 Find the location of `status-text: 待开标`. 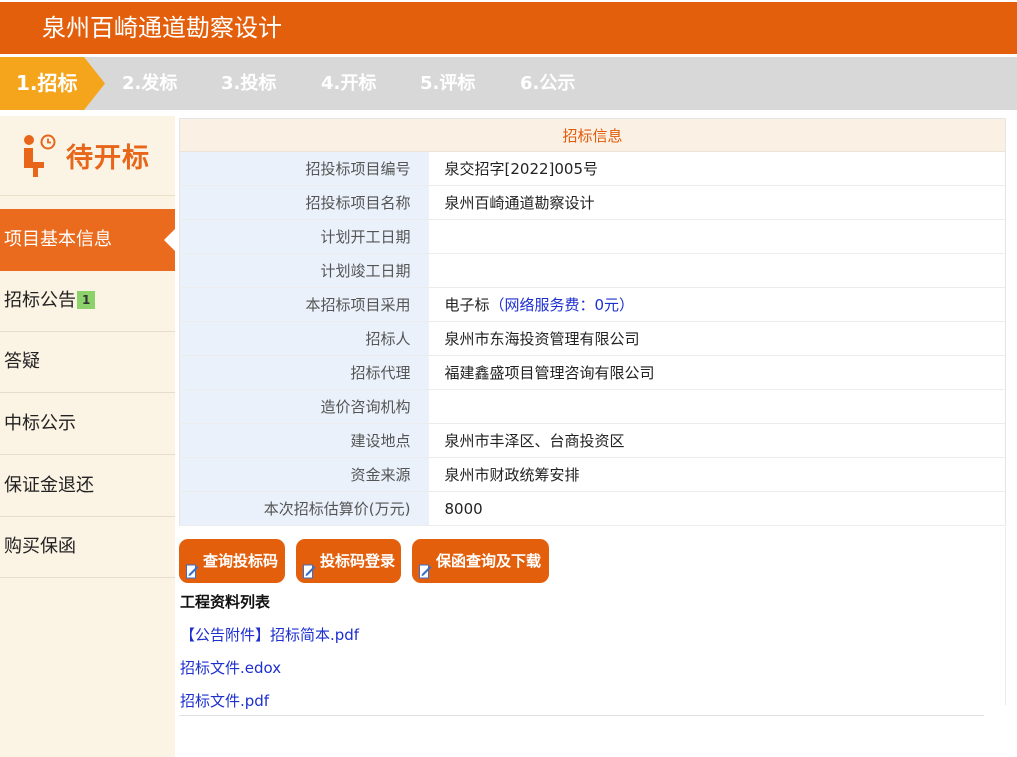

status-text: 待开标 is located at coordinates (108, 158).